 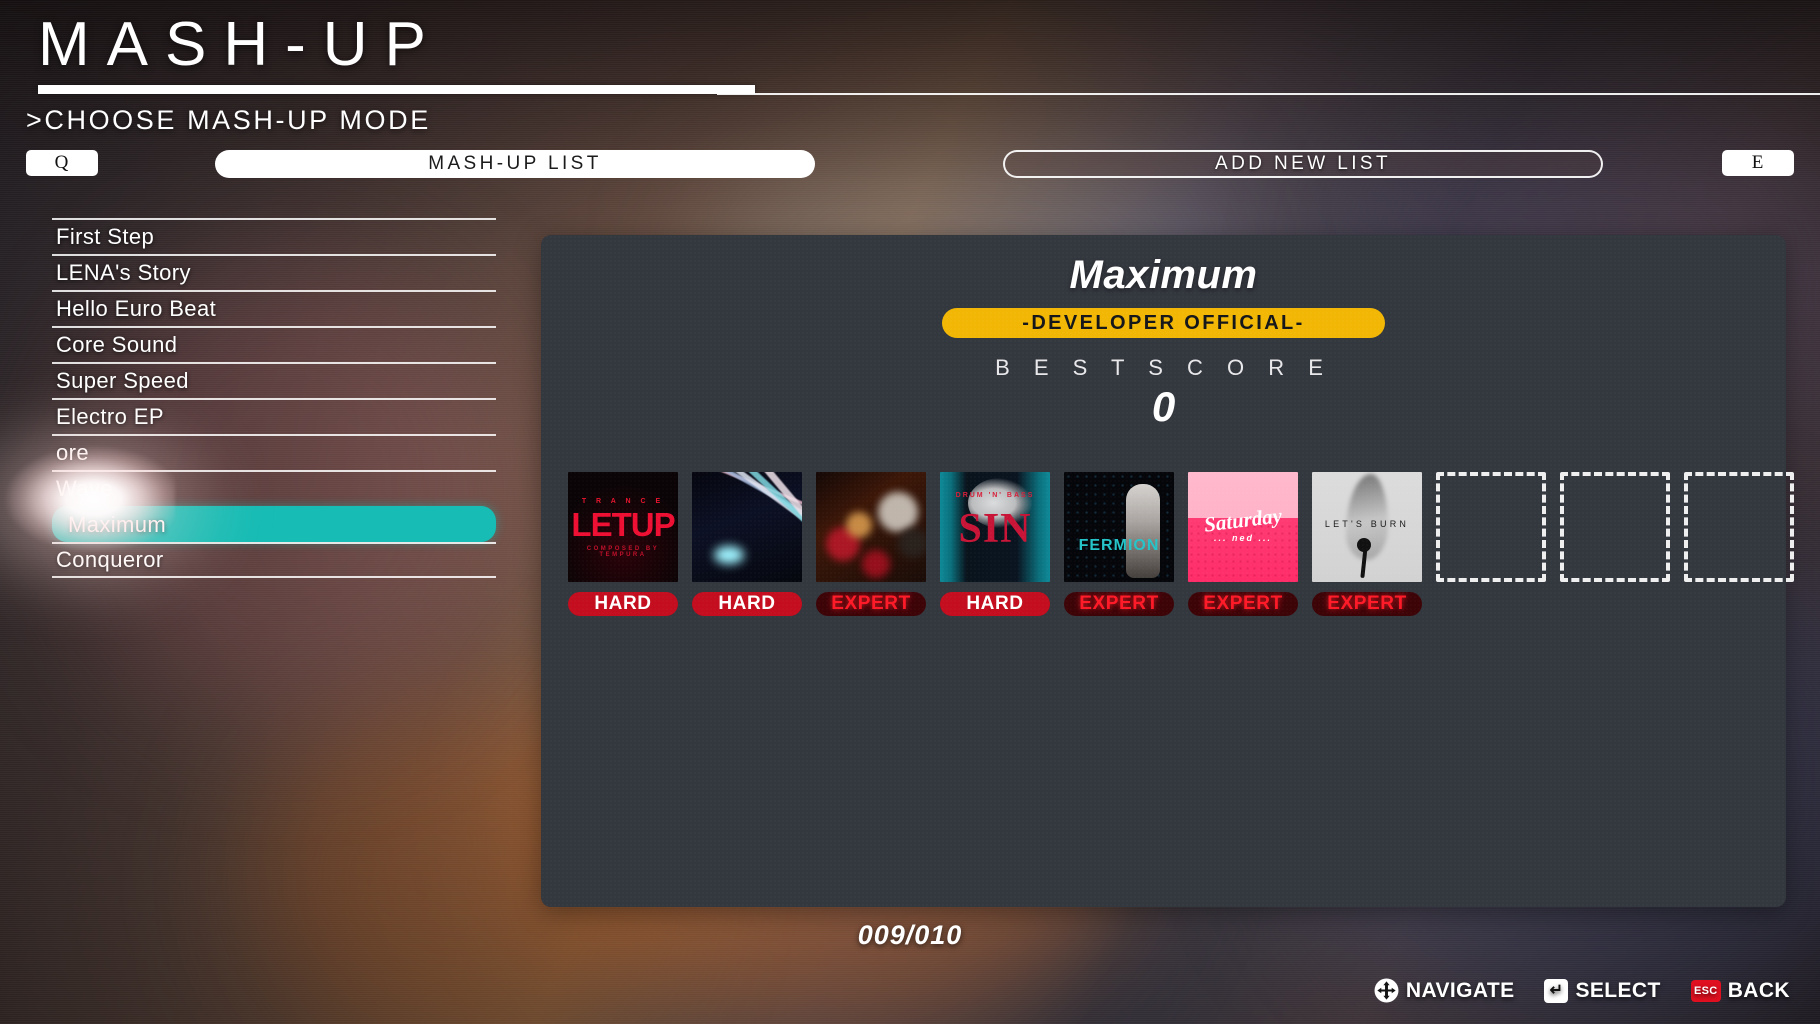 I want to click on hint-back-label: BACK, so click(x=1758, y=990).